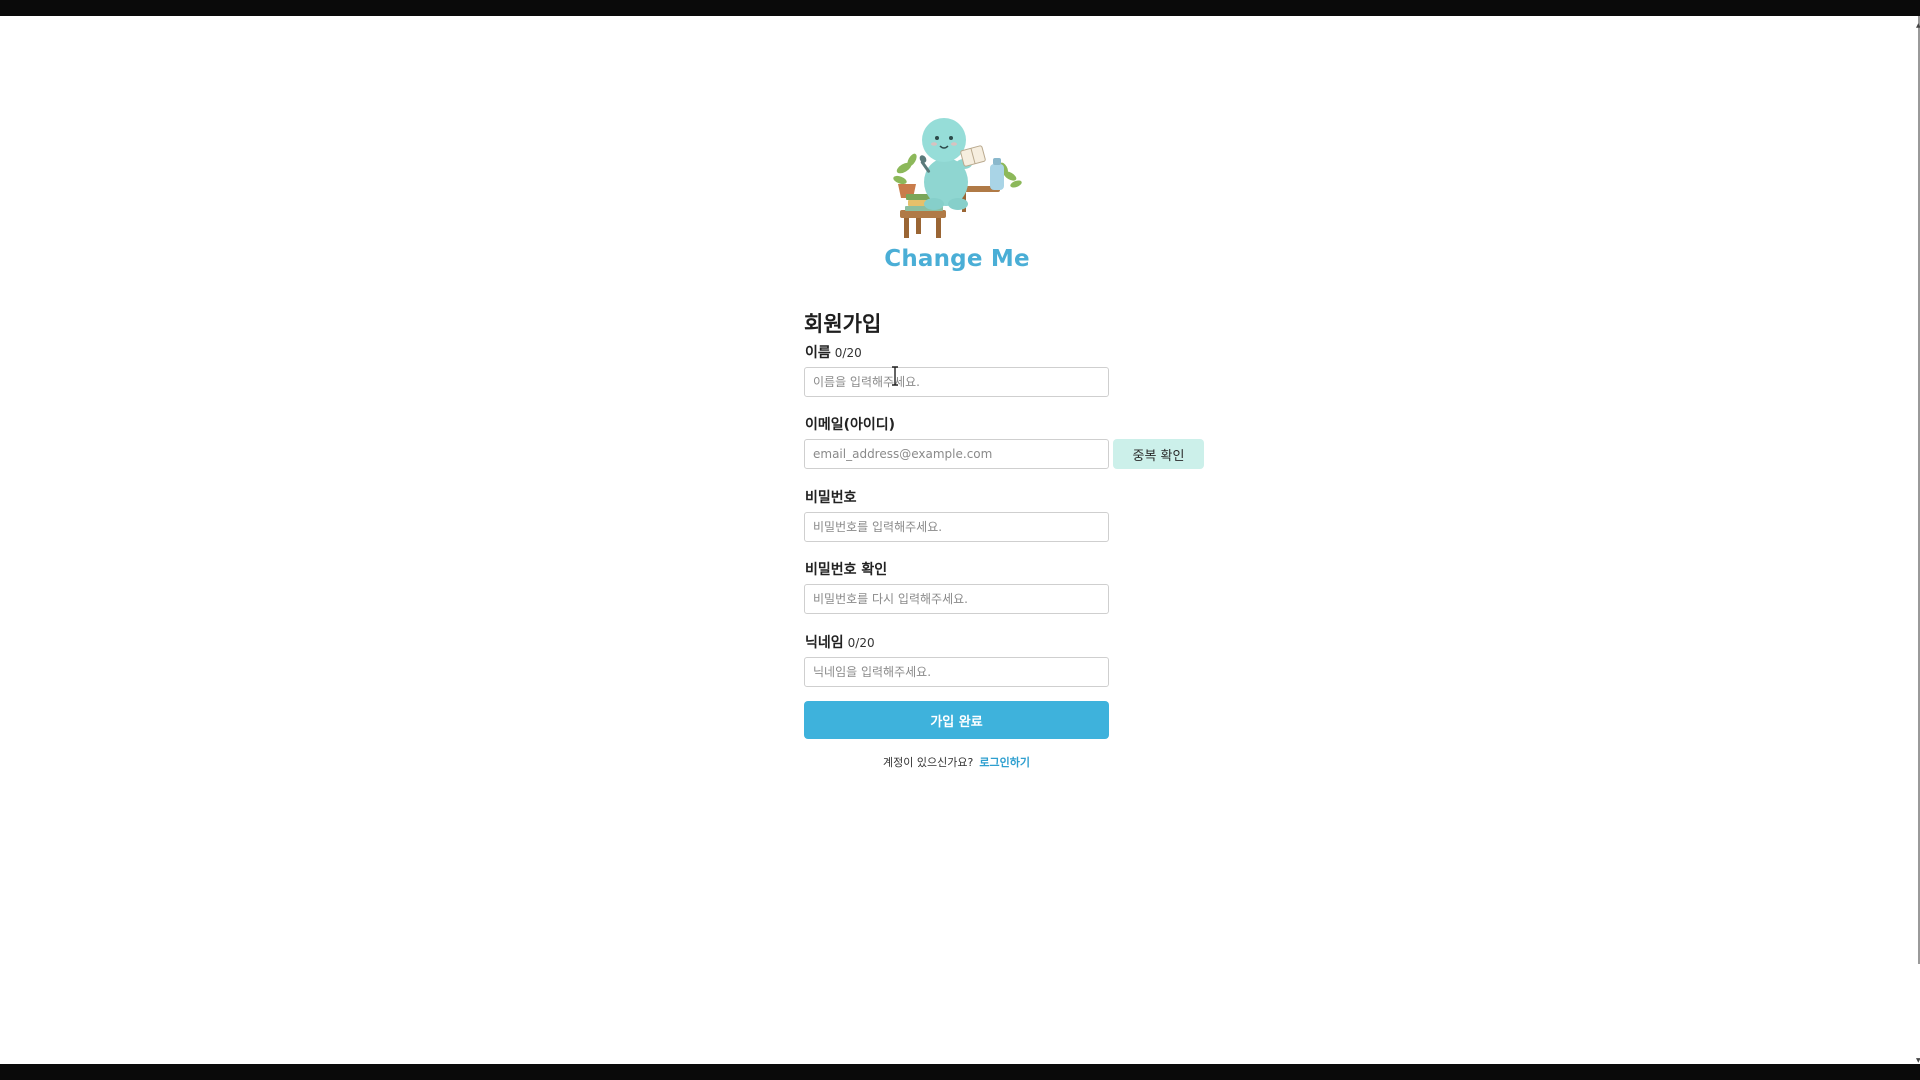  I want to click on password-label: 비밀번호, so click(831, 498).